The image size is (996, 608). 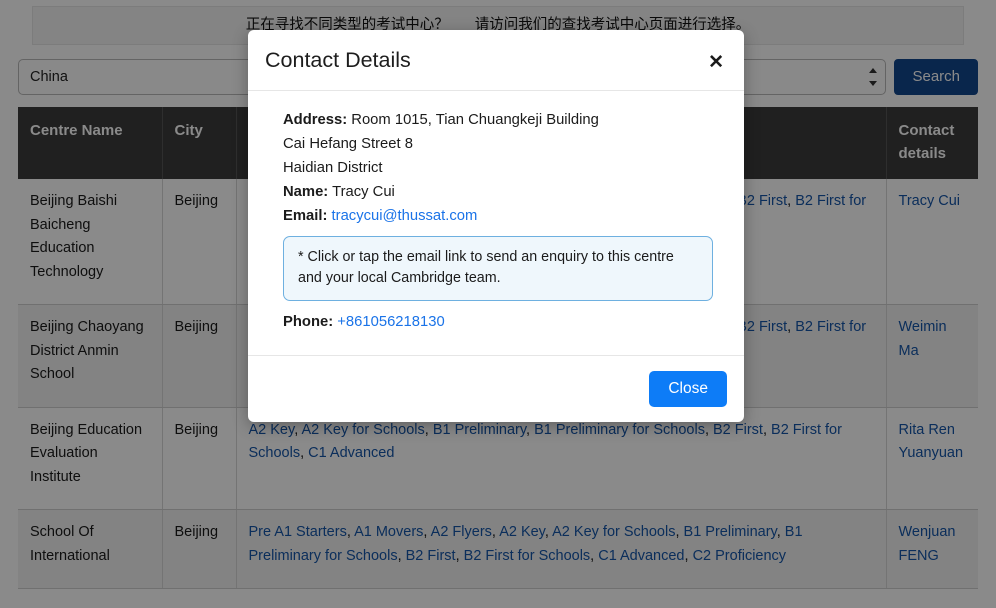 What do you see at coordinates (306, 191) in the screenshot?
I see `name-label: Name:` at bounding box center [306, 191].